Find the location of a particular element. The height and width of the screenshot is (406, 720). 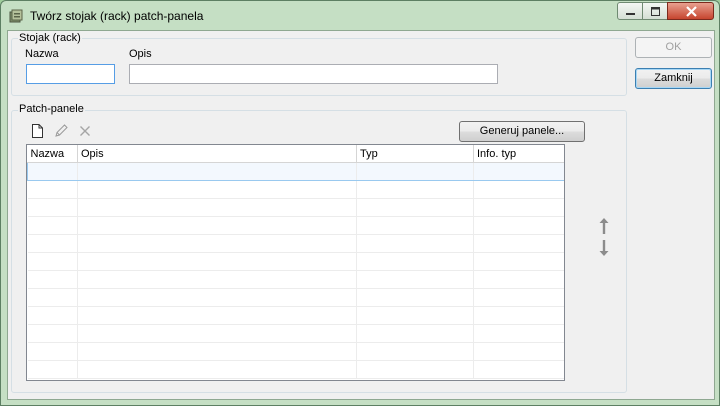

close-button: Zamknij is located at coordinates (673, 78).